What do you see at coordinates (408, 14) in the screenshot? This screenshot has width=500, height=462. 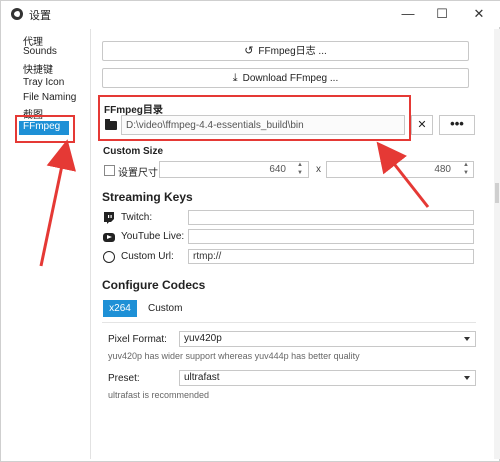 I see `minimize-button: —` at bounding box center [408, 14].